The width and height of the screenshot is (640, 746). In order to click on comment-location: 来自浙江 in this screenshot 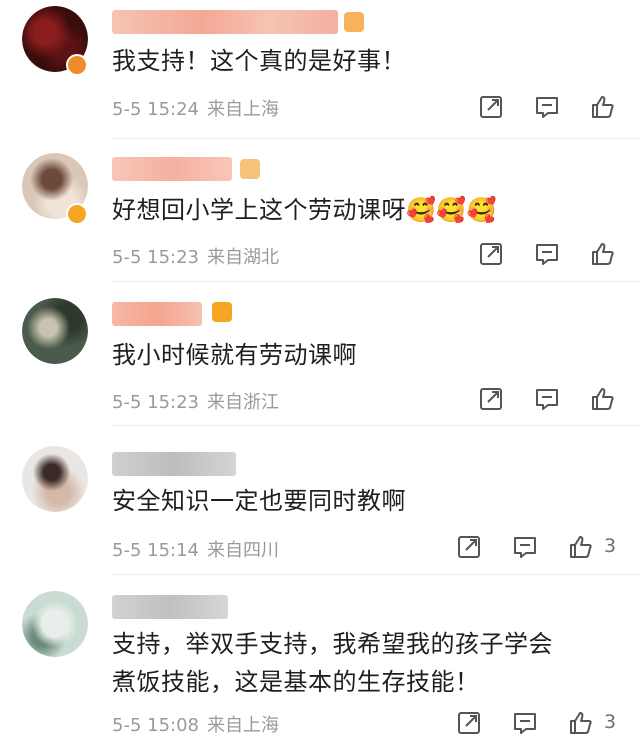, I will do `click(243, 402)`.